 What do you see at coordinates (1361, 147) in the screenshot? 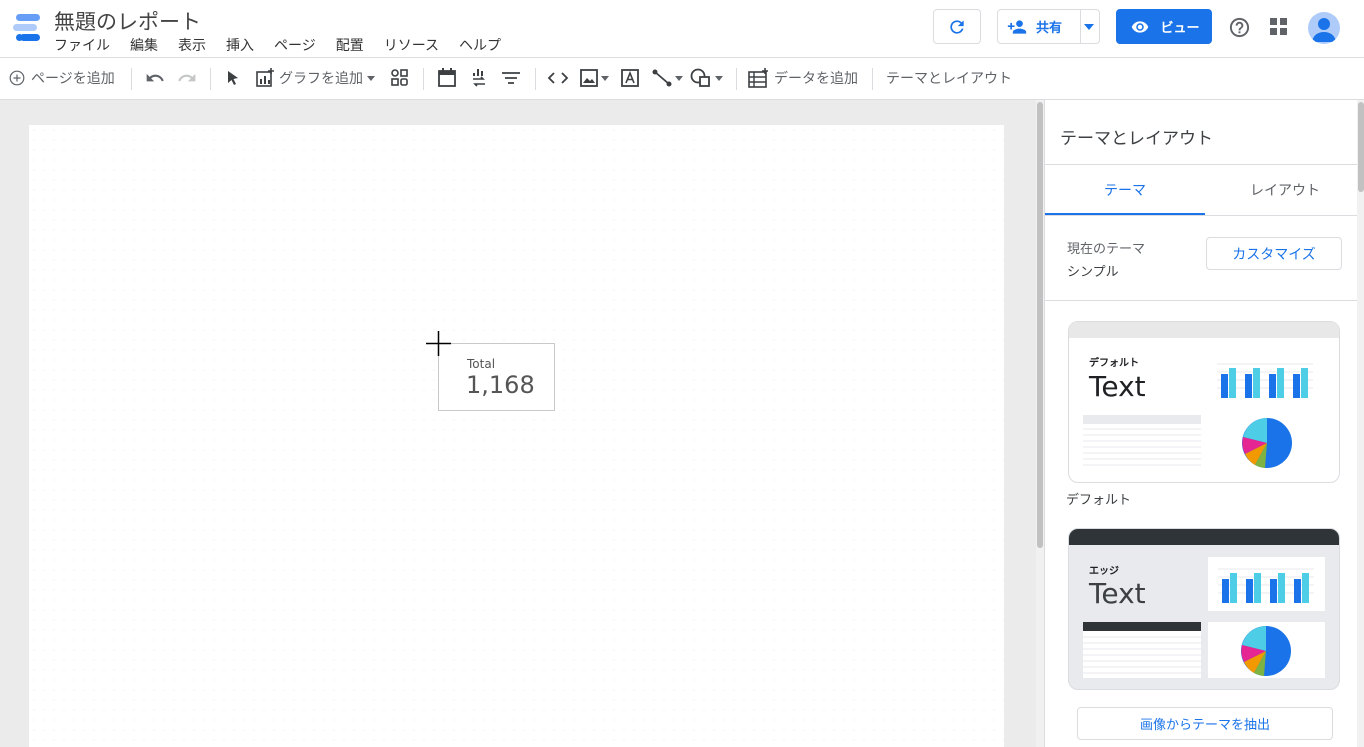
I see `panel-scrollbar-thumb` at bounding box center [1361, 147].